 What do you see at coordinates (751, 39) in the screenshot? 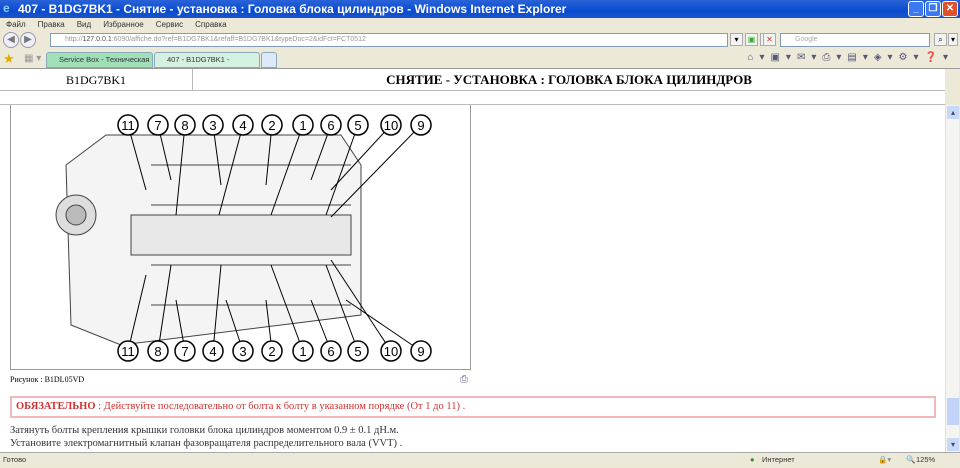
I see `compat-icon: ▣` at bounding box center [751, 39].